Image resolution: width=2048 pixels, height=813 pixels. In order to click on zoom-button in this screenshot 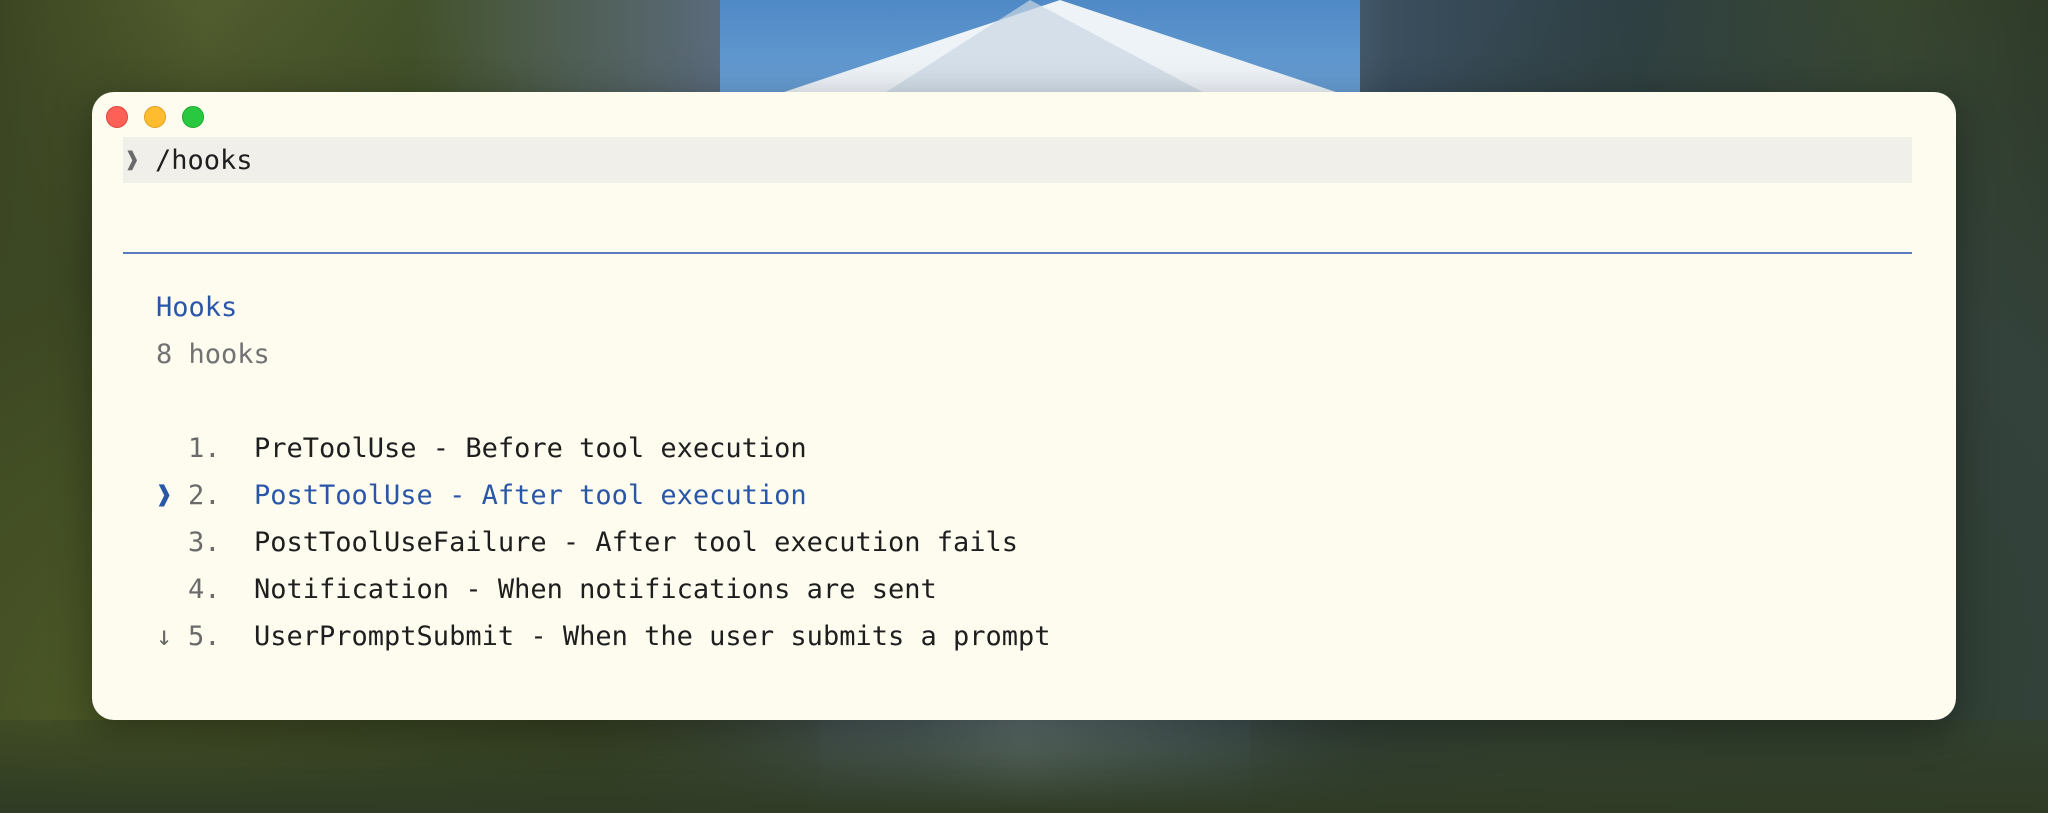, I will do `click(193, 117)`.